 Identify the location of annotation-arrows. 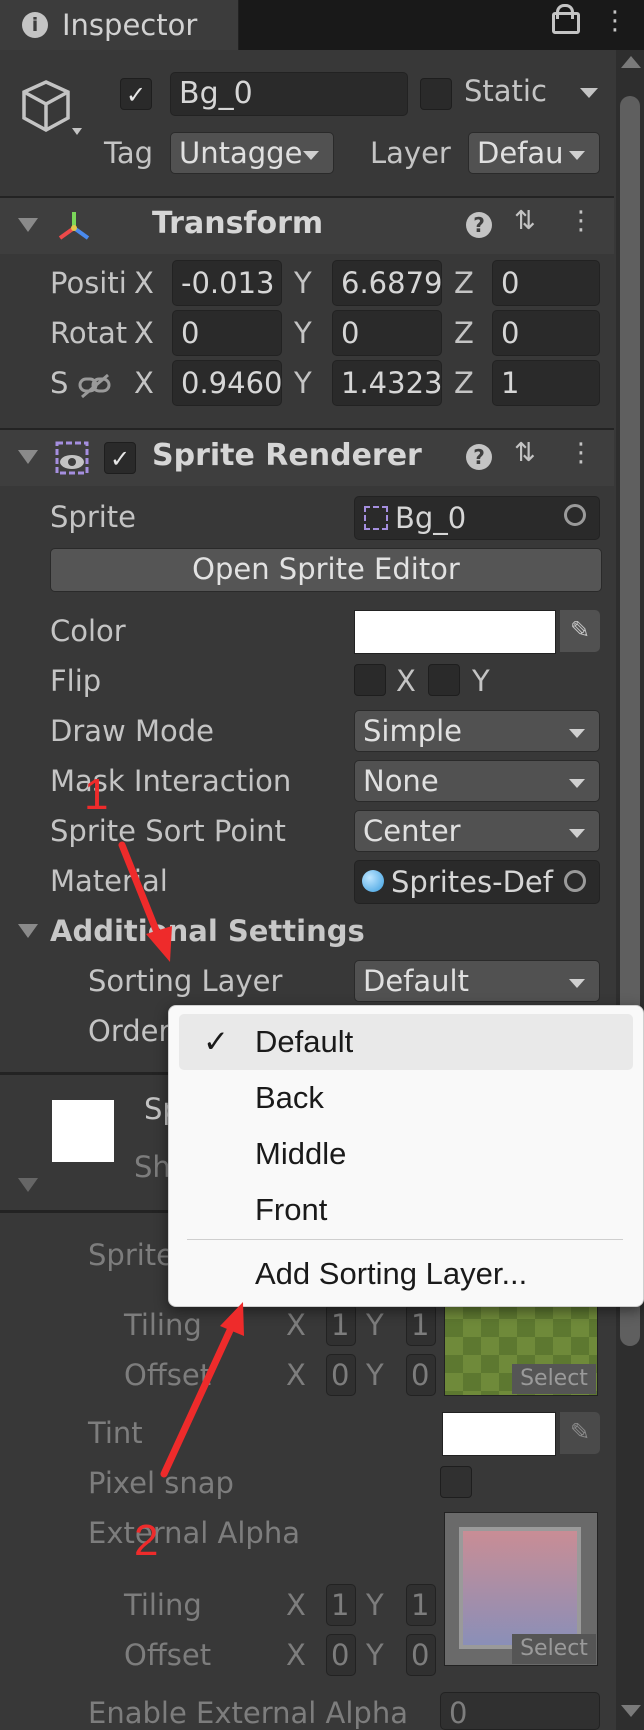
(181, 1159).